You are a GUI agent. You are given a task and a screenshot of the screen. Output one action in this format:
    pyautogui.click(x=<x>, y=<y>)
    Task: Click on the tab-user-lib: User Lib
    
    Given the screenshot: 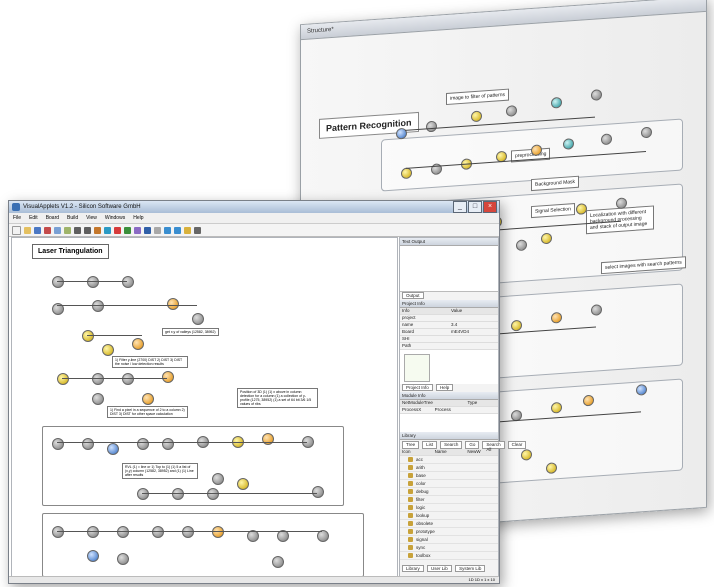 What is the action you would take?
    pyautogui.click(x=439, y=568)
    